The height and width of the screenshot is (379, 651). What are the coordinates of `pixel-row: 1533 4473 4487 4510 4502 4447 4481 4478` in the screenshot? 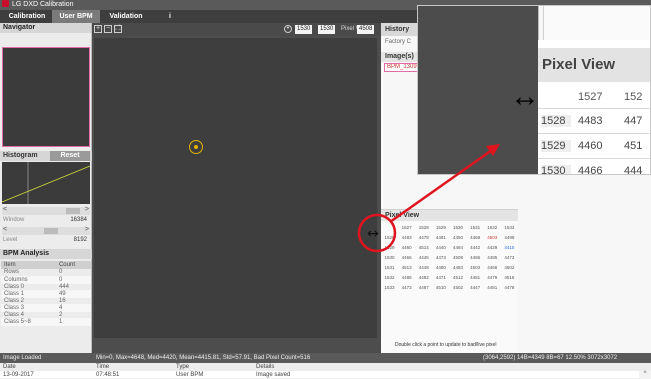 It's located at (449, 288).